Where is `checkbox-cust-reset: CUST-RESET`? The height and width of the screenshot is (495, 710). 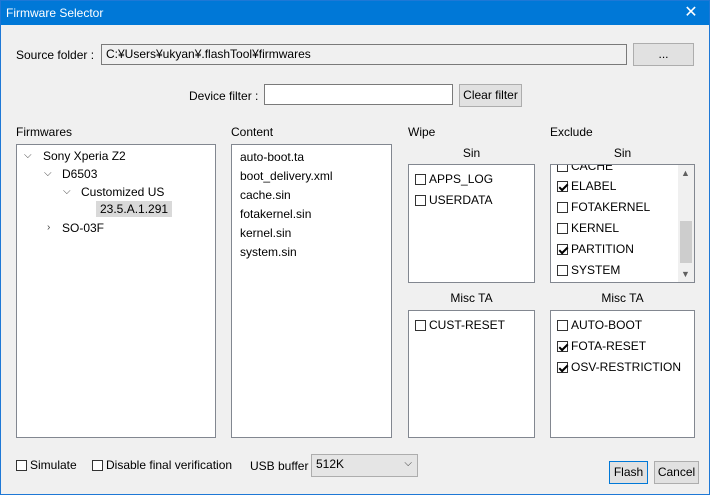 checkbox-cust-reset: CUST-RESET is located at coordinates (460, 326).